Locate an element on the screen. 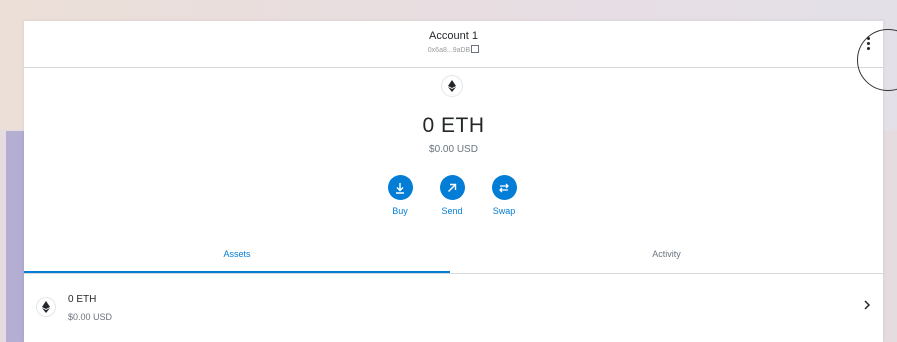 The image size is (897, 342). chevron-right-icon is located at coordinates (867, 305).